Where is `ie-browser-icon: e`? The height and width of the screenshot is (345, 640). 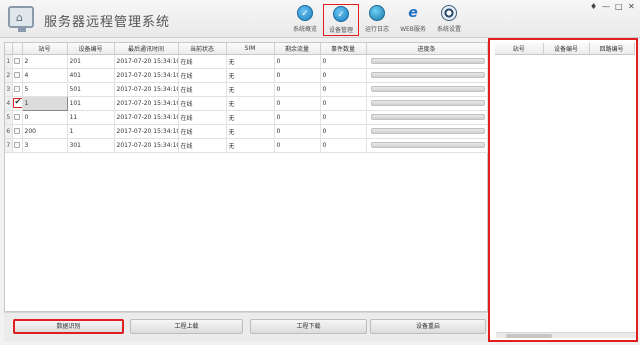 ie-browser-icon: e is located at coordinates (413, 13).